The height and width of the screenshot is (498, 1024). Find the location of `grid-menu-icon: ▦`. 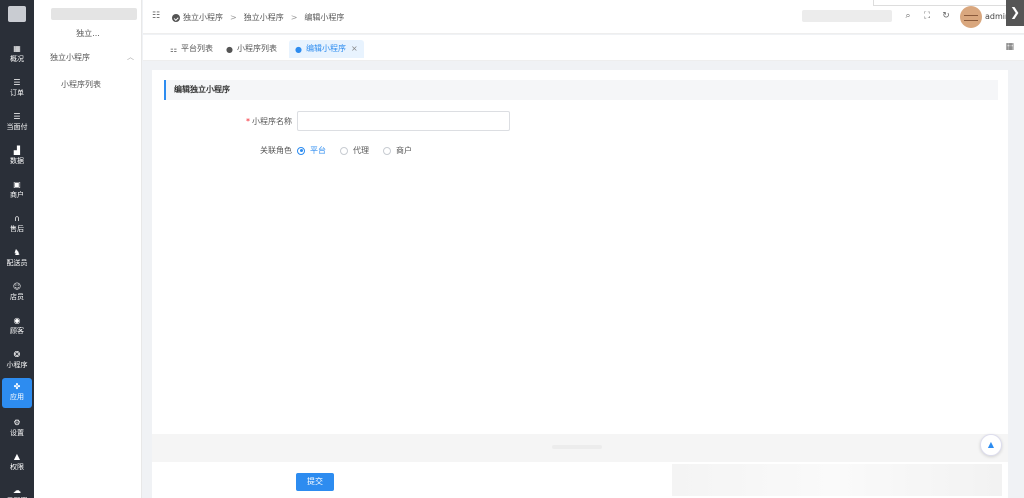

grid-menu-icon: ▦ is located at coordinates (1009, 47).